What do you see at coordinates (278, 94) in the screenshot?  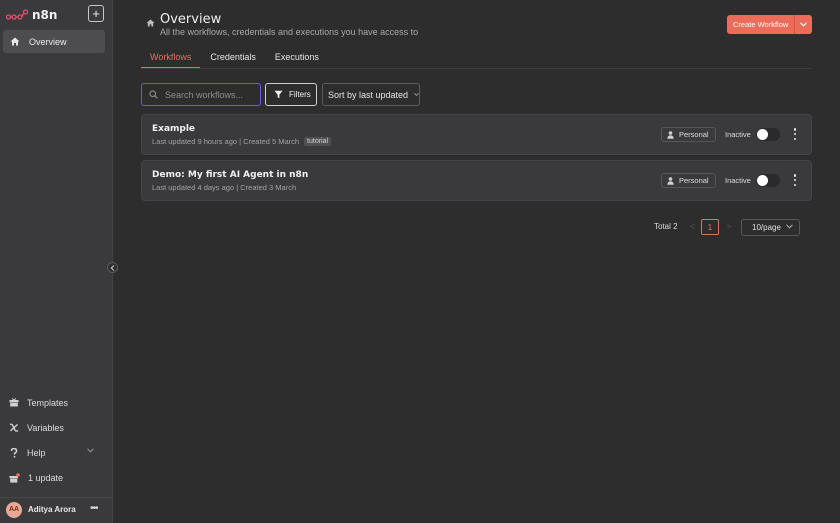 I see `filter-icon` at bounding box center [278, 94].